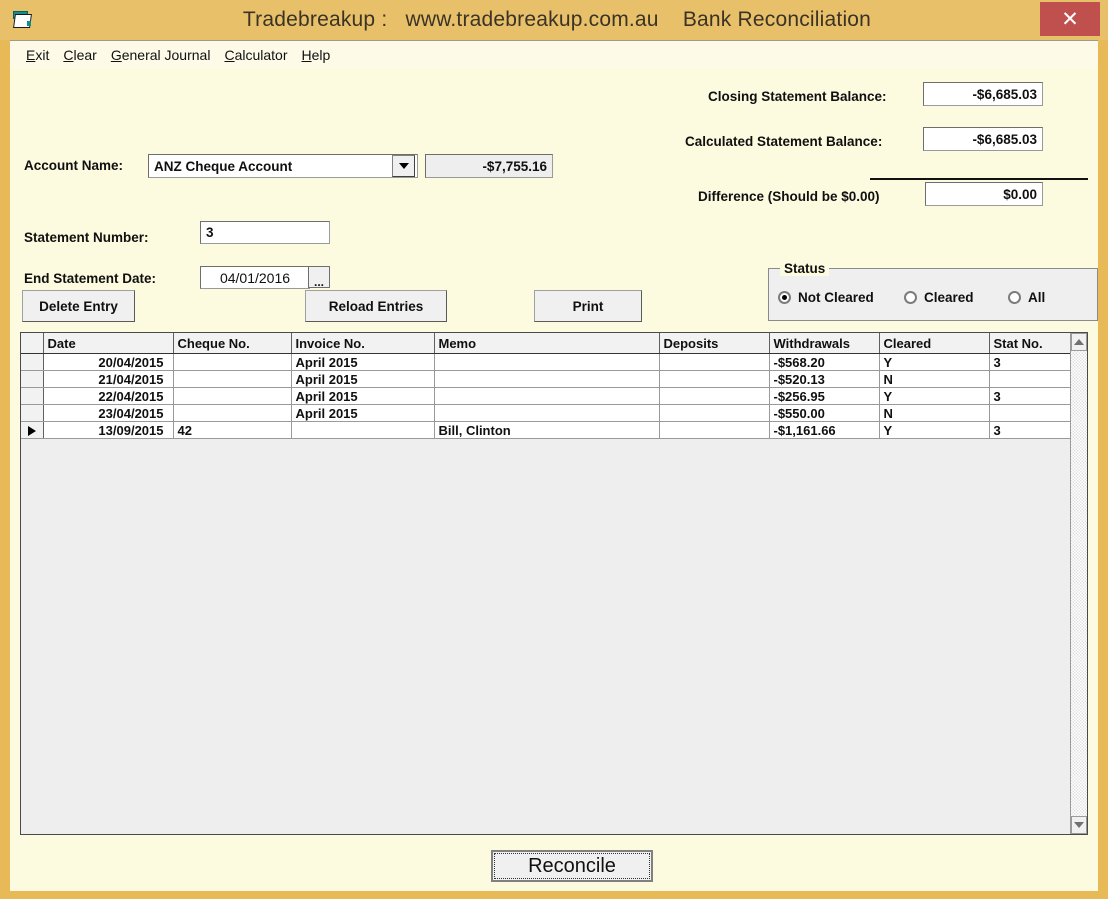  I want to click on table-row: 20/04/2015 April 2015 -$568.20 Y 3, so click(554, 362).